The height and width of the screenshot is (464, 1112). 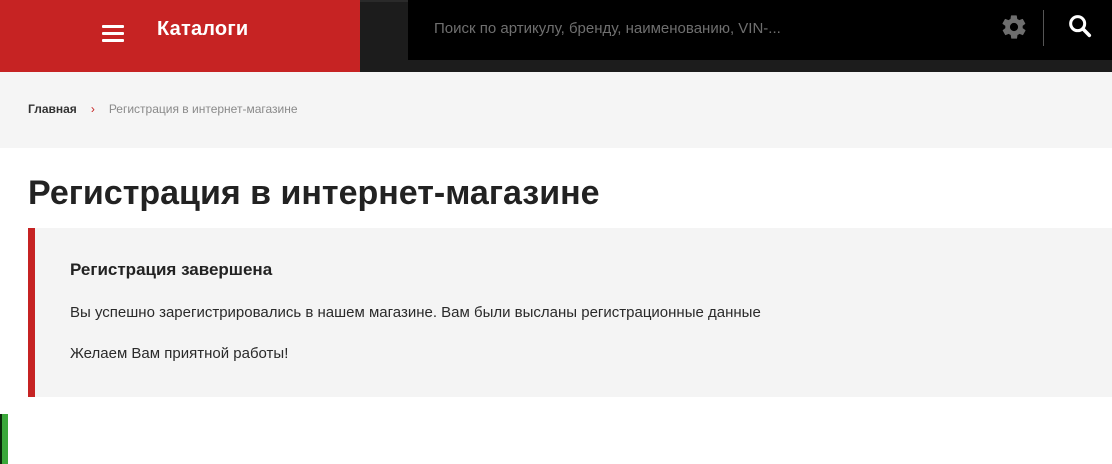 I want to click on message-accent-bar, so click(x=31, y=312).